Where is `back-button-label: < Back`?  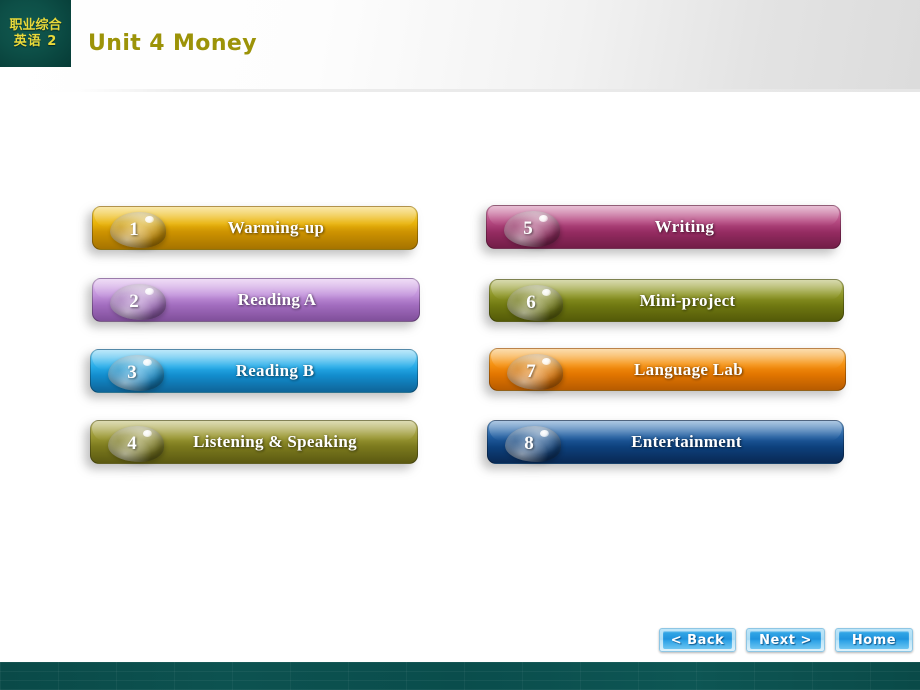 back-button-label: < Back is located at coordinates (697, 640).